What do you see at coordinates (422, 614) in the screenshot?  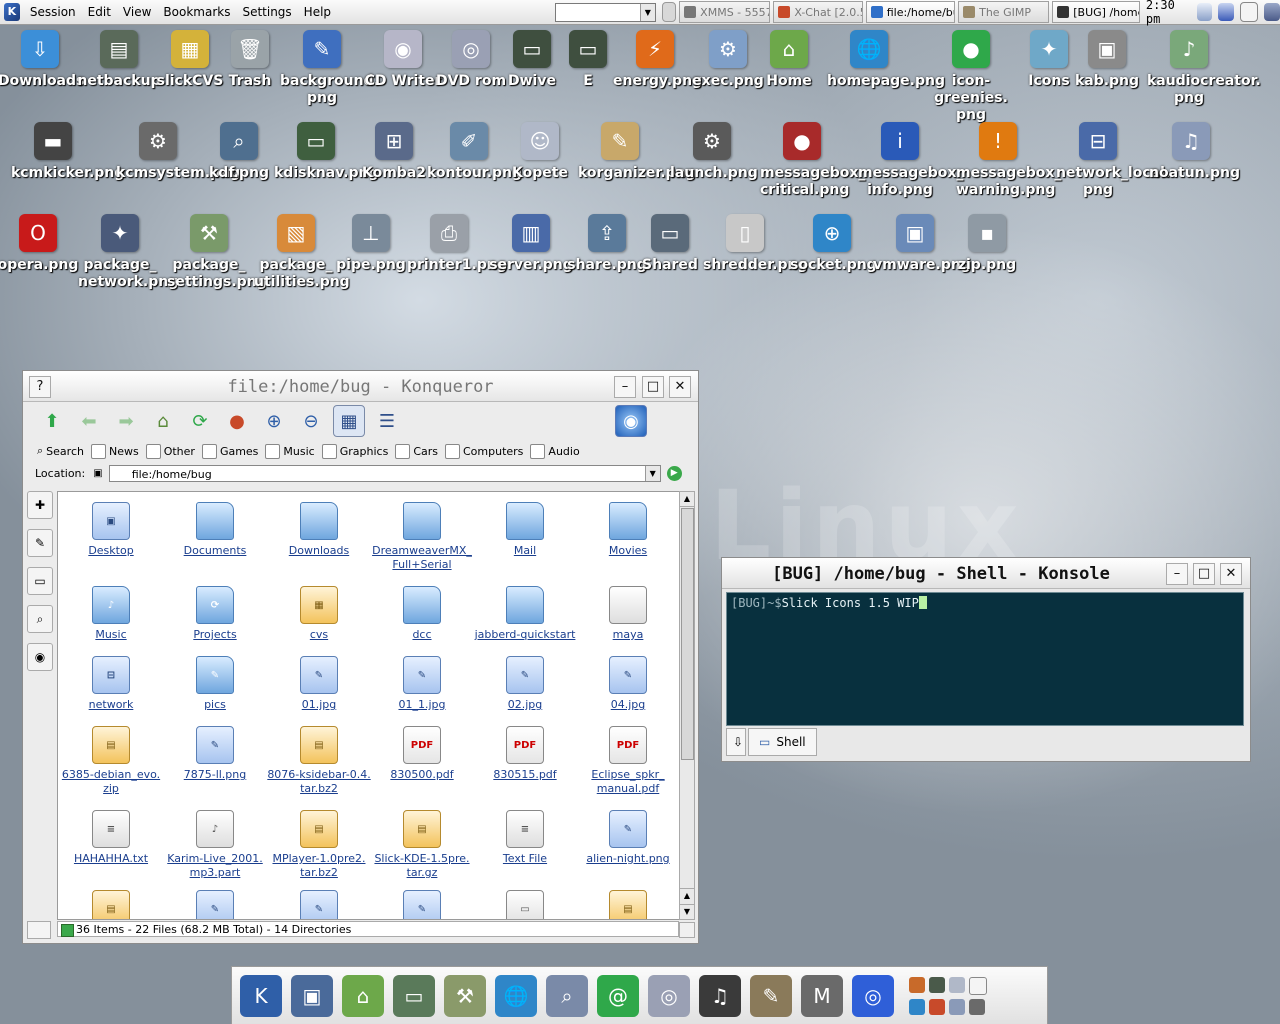 I see `file-item: dcc` at bounding box center [422, 614].